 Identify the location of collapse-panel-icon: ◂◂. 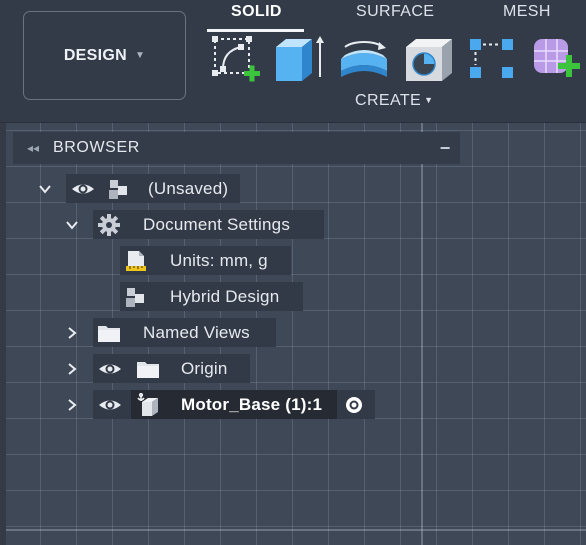
(33, 148).